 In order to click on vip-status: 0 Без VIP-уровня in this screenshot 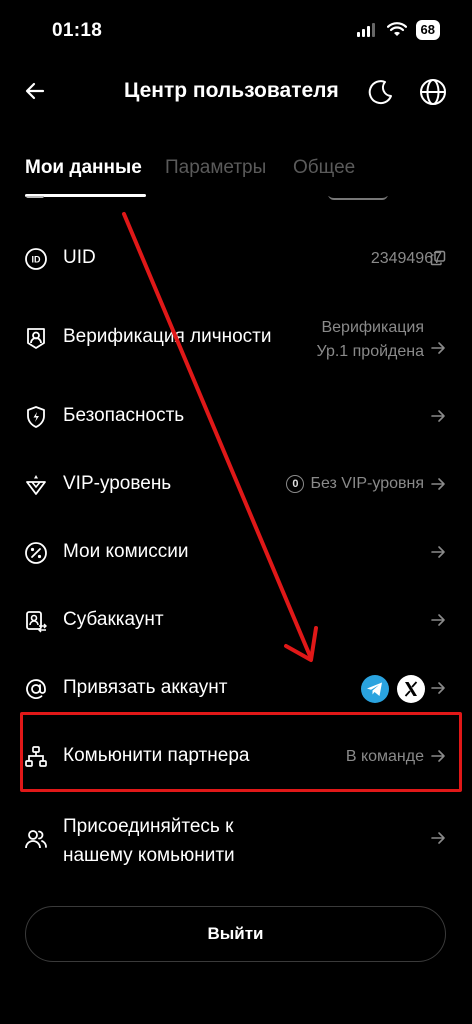, I will do `click(355, 484)`.